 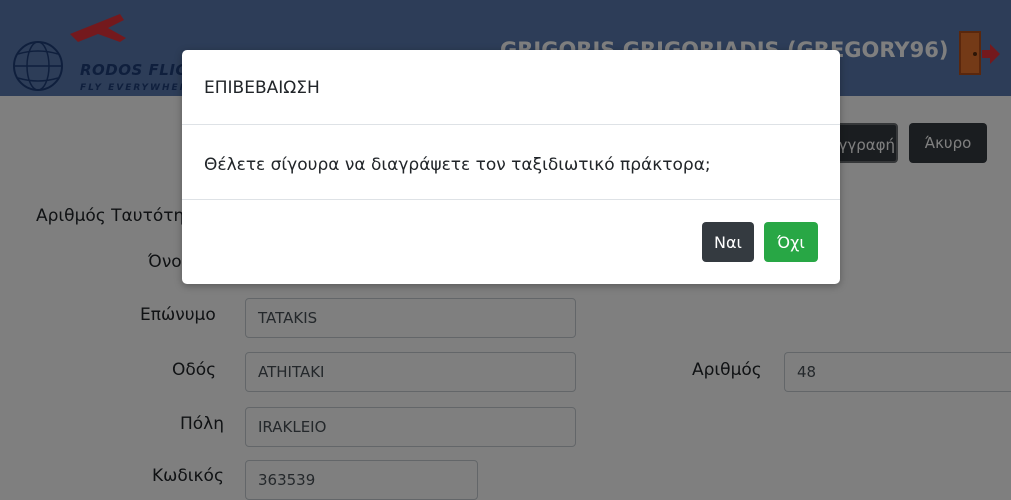 I want to click on dialog-header: ΕΠΙΒΕΒΑΙΩΣΗ, so click(x=511, y=87).